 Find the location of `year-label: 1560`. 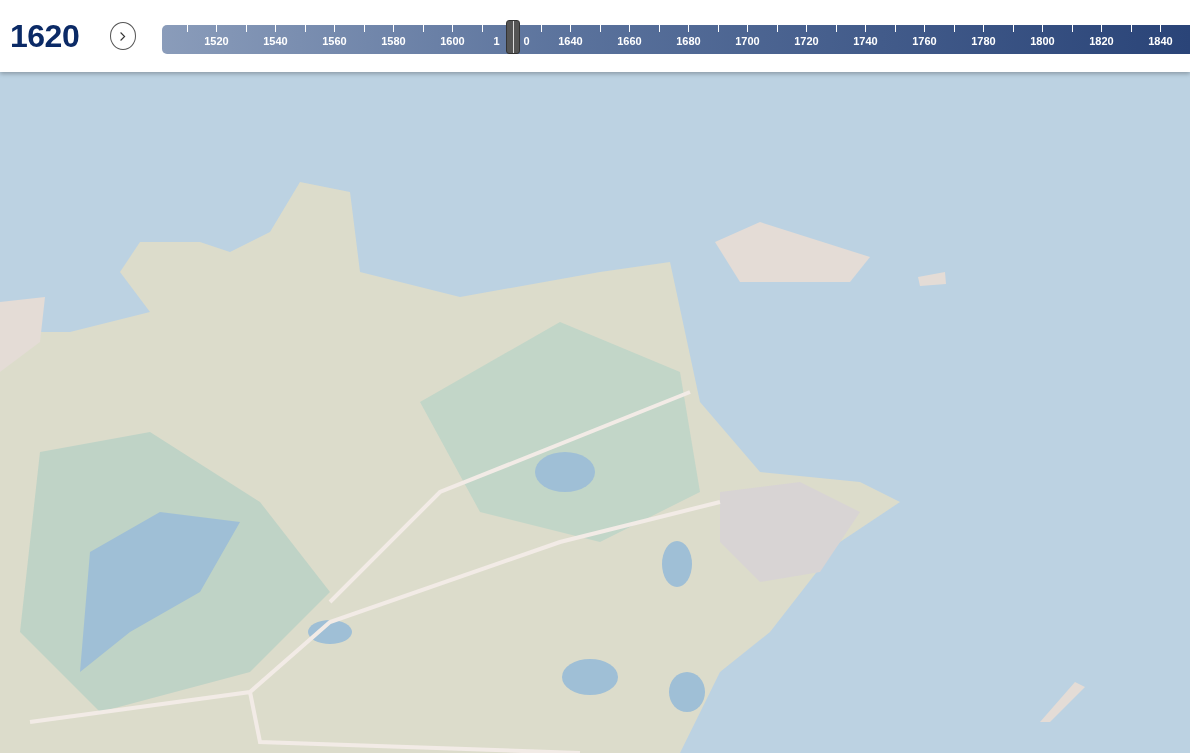

year-label: 1560 is located at coordinates (334, 40).